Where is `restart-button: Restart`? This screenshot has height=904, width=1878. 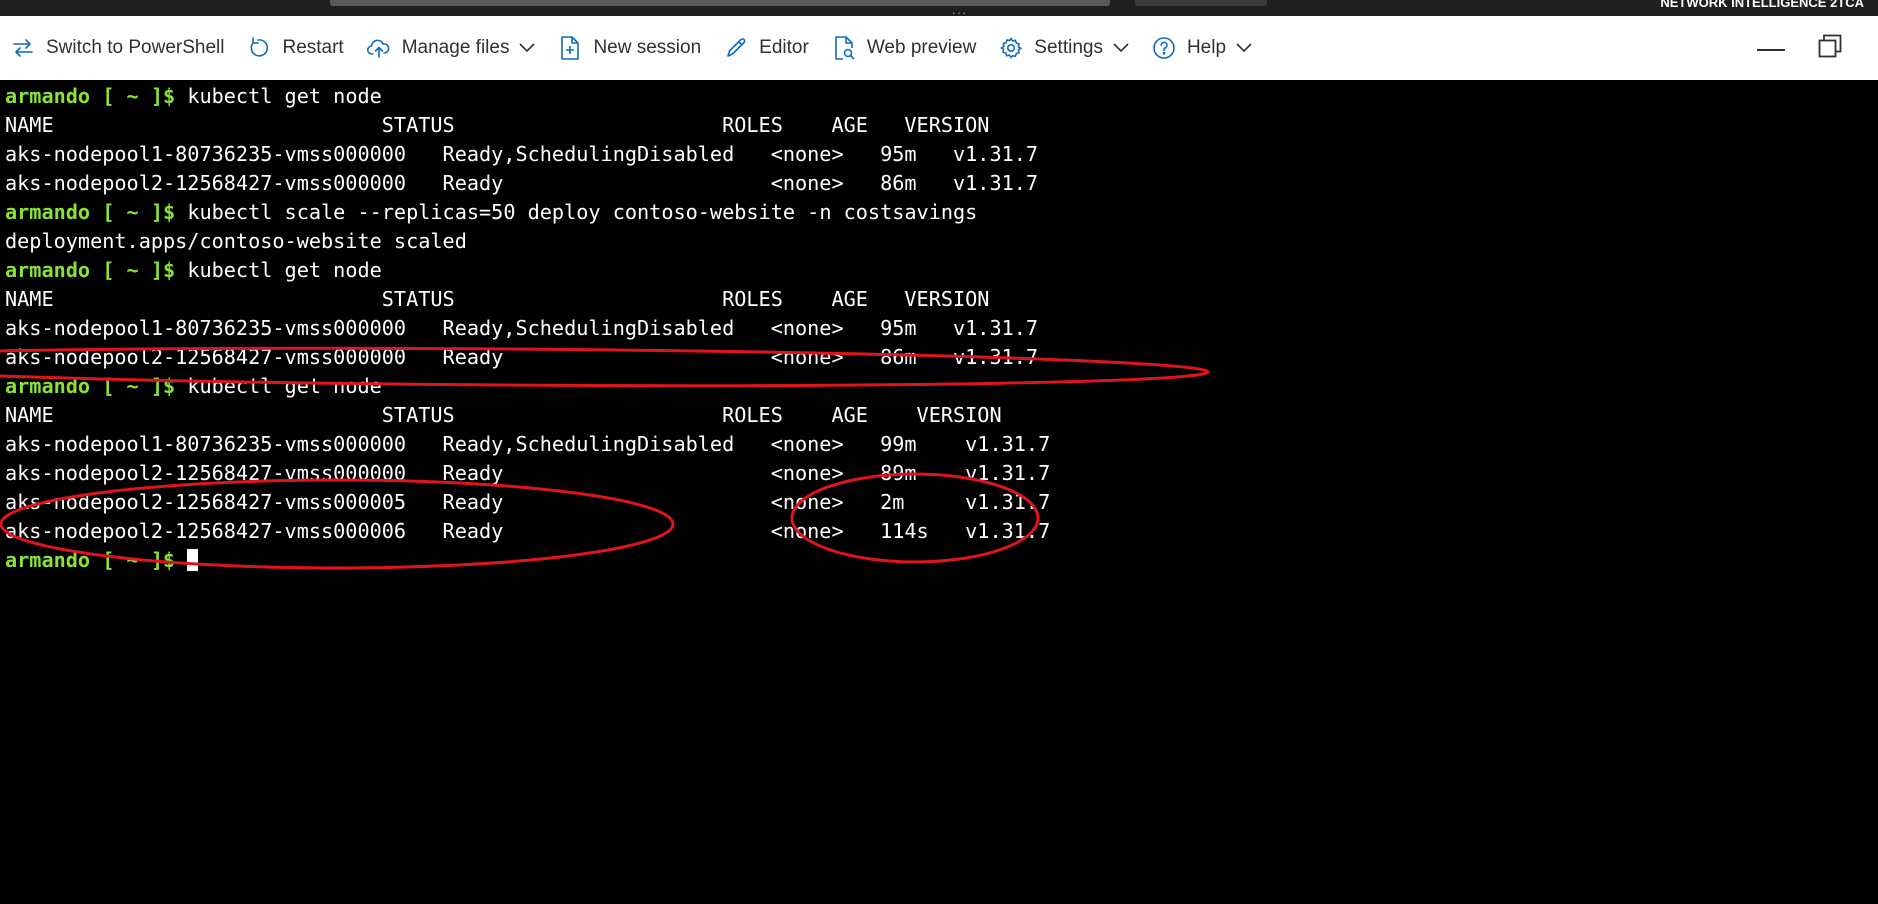
restart-button: Restart is located at coordinates (295, 48).